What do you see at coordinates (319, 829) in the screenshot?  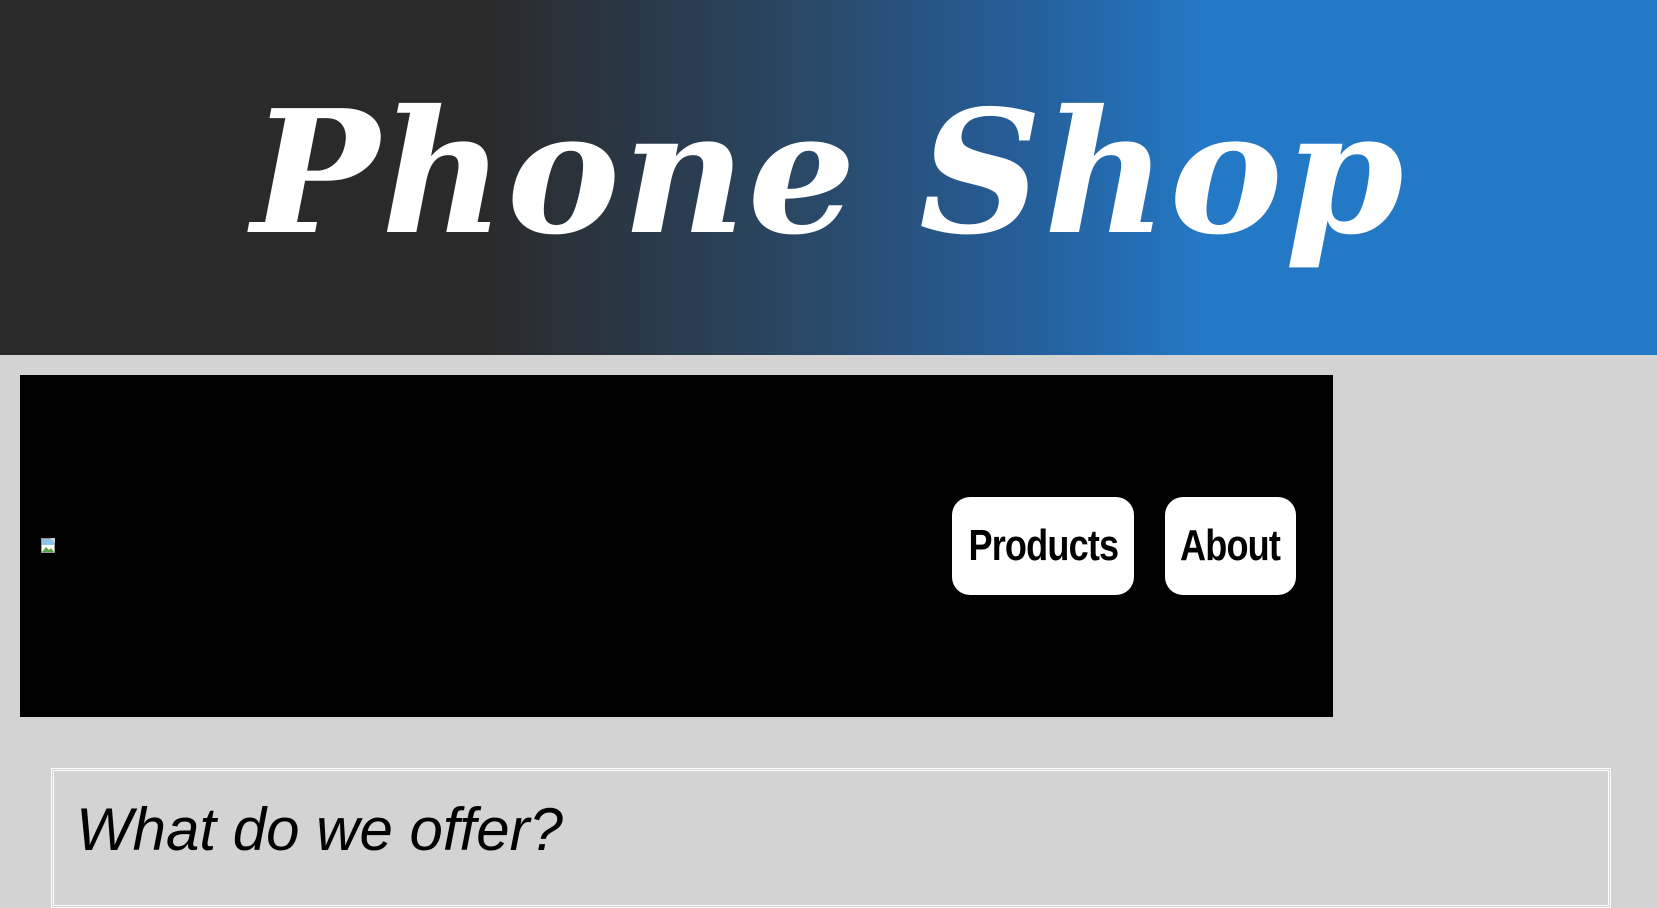 I see `section-heading: What do we offer?` at bounding box center [319, 829].